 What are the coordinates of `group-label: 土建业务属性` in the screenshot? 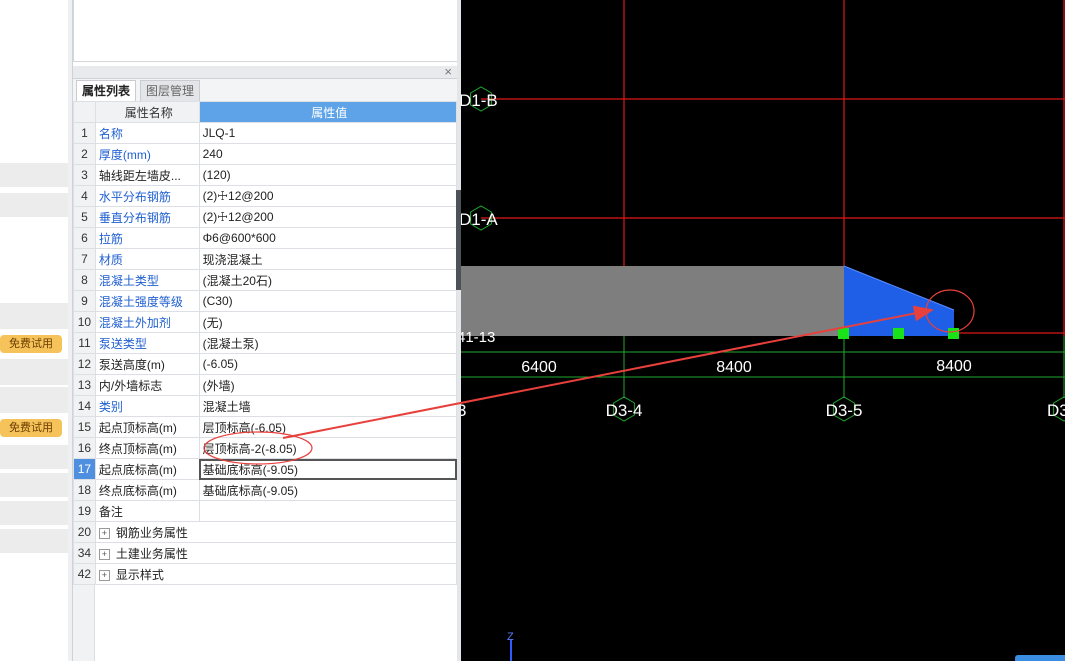 It's located at (151, 553).